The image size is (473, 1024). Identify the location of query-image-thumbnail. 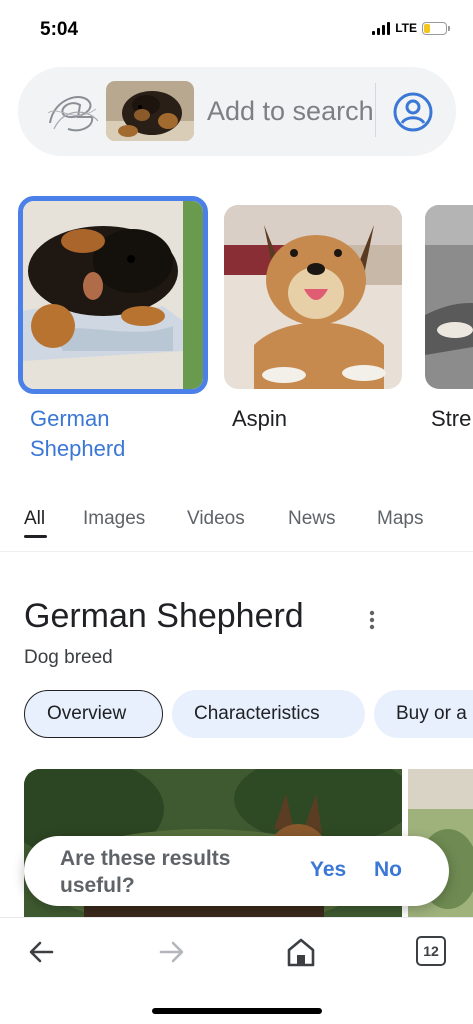
(150, 111).